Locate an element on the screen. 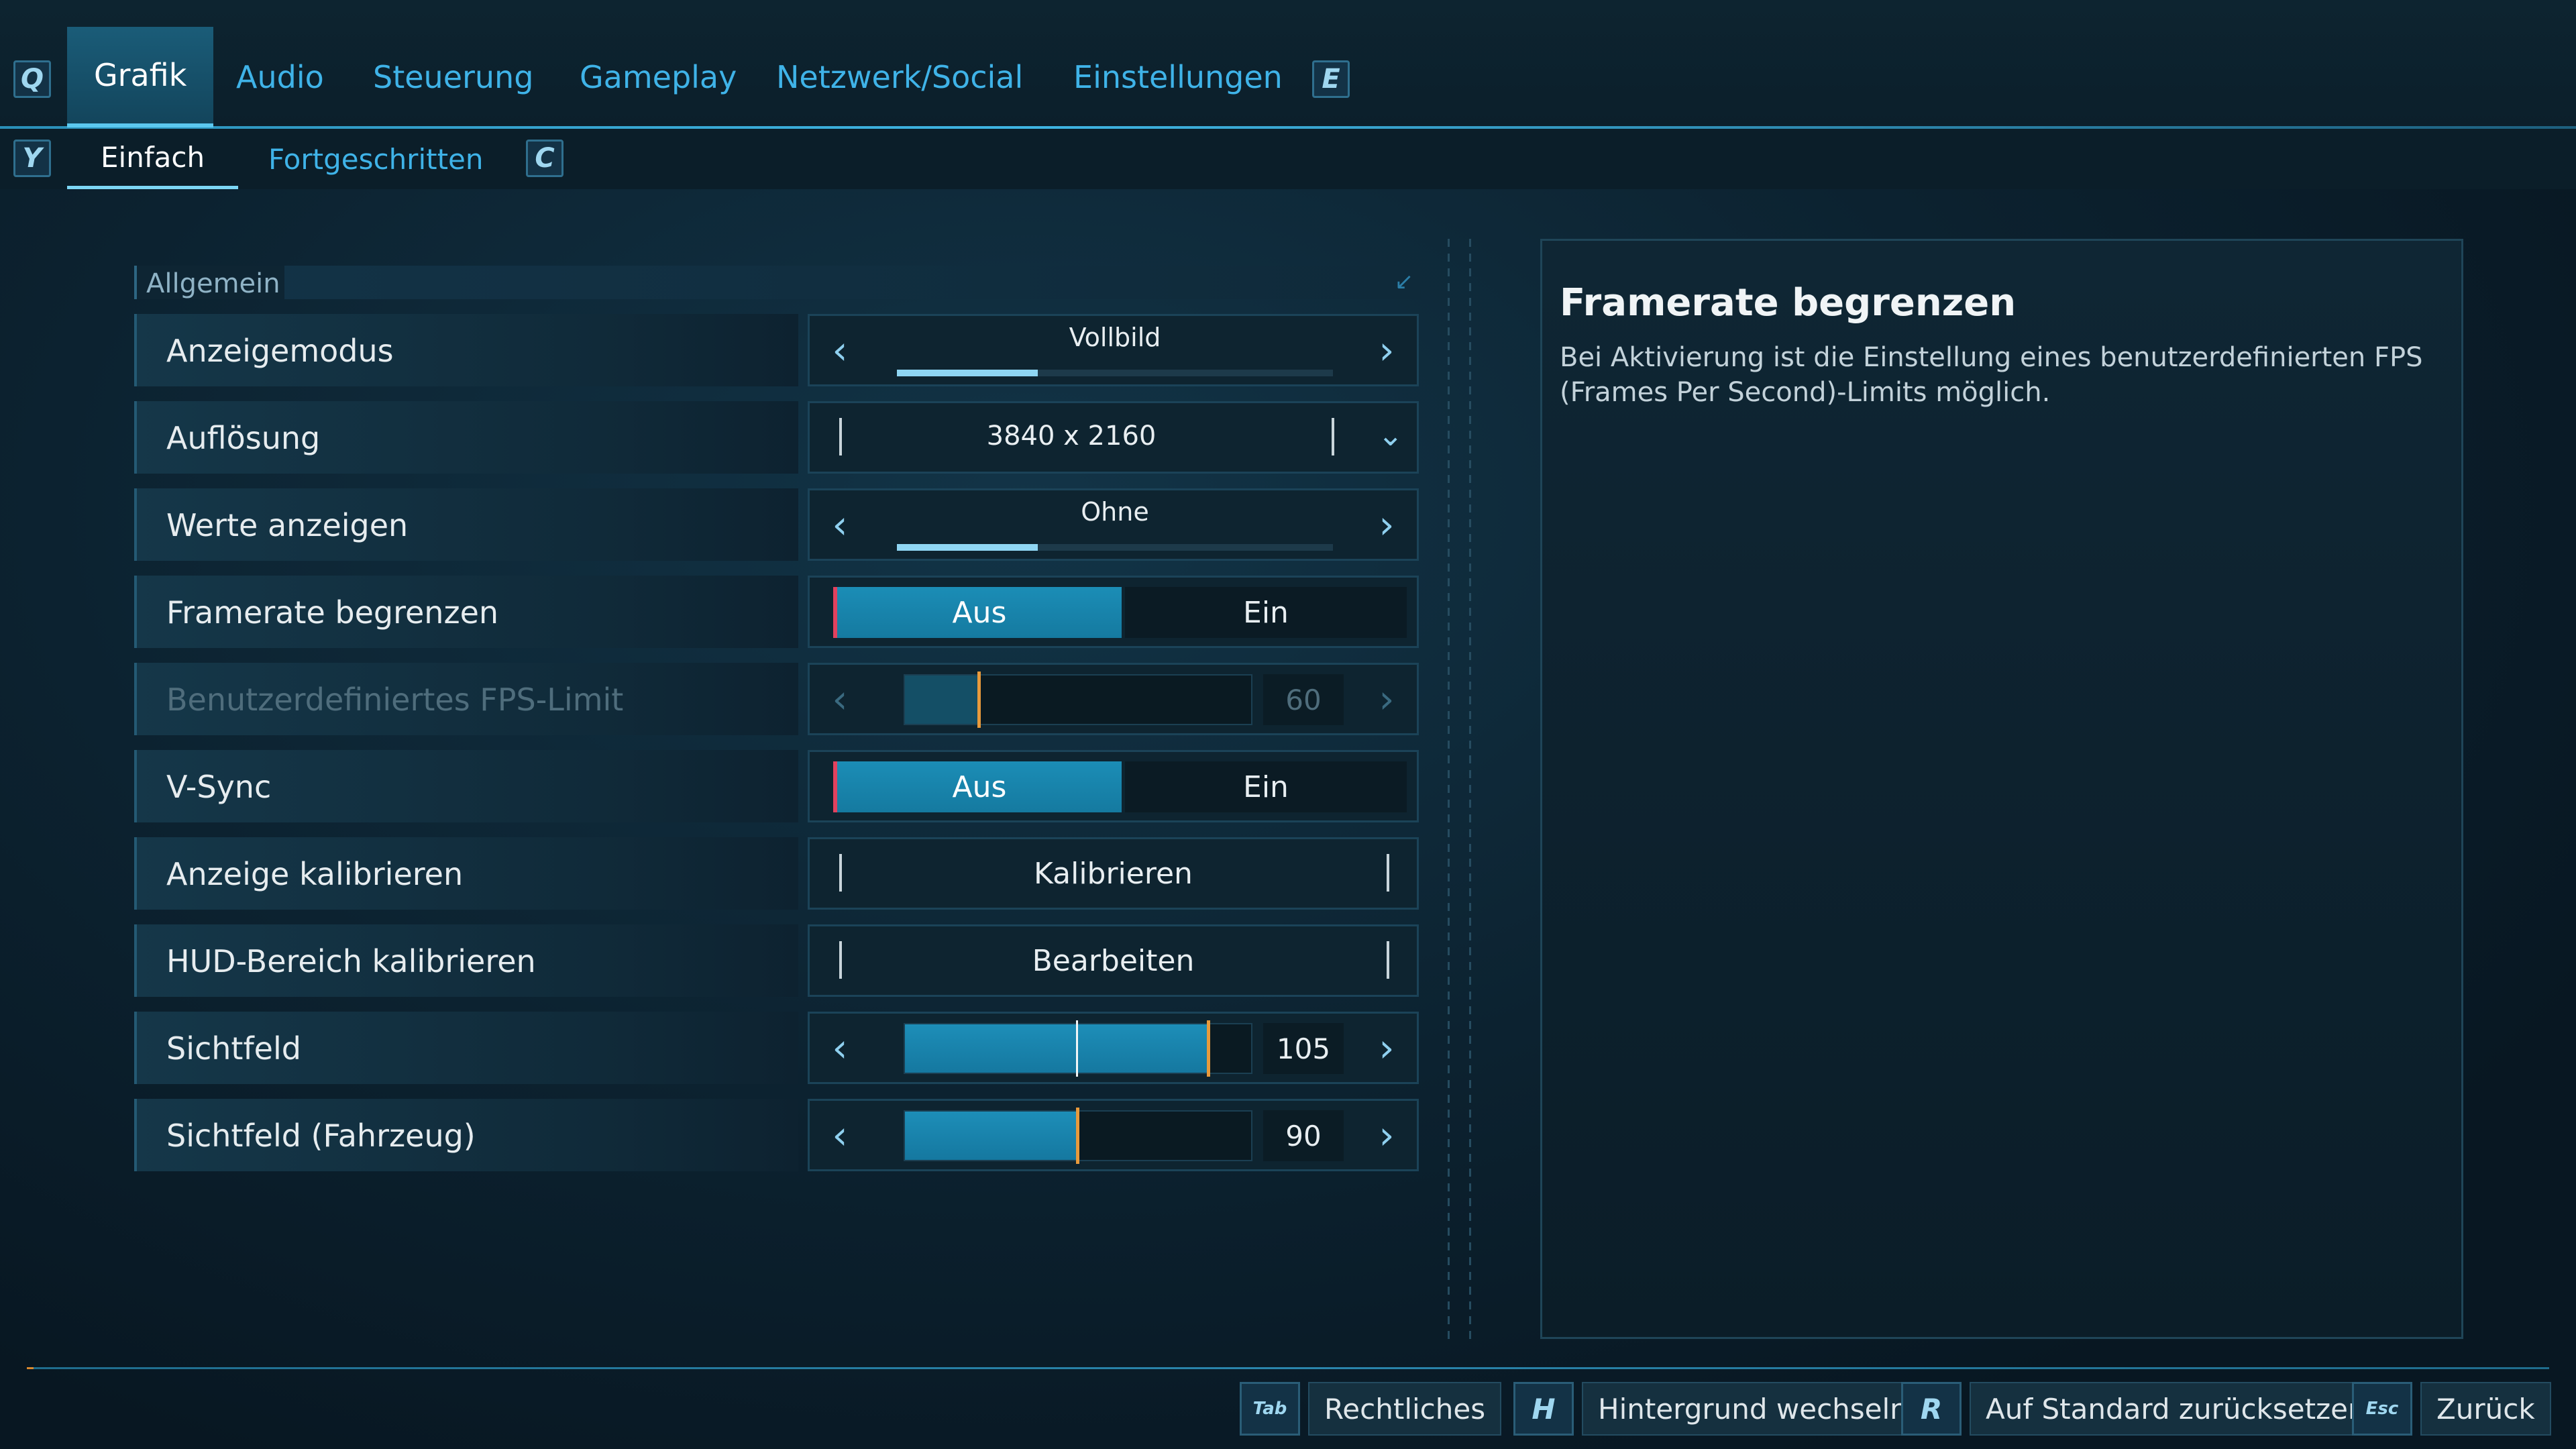 The image size is (2576, 1449). next-tab-key-hint: E is located at coordinates (1331, 79).